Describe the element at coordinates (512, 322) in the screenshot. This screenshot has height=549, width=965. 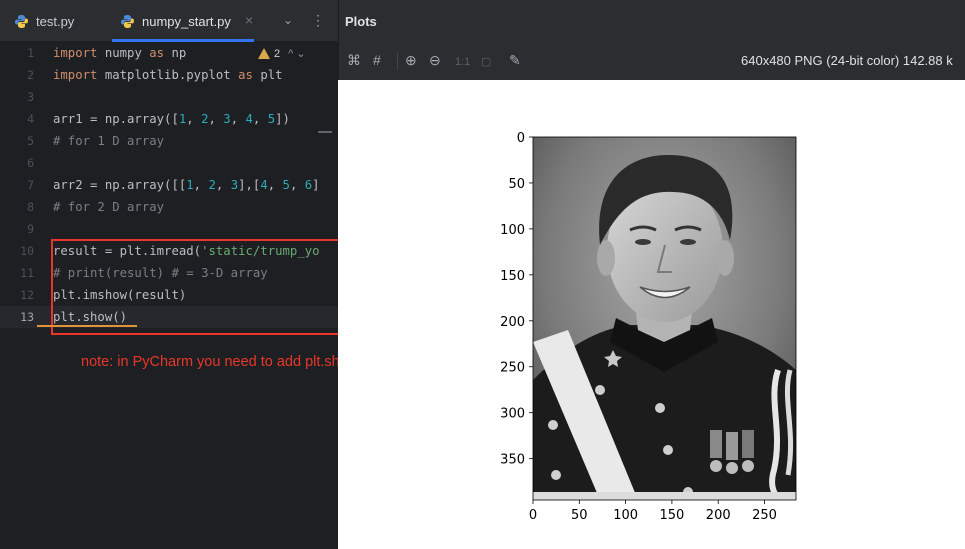
I see `y-tick-label: 200` at that location.